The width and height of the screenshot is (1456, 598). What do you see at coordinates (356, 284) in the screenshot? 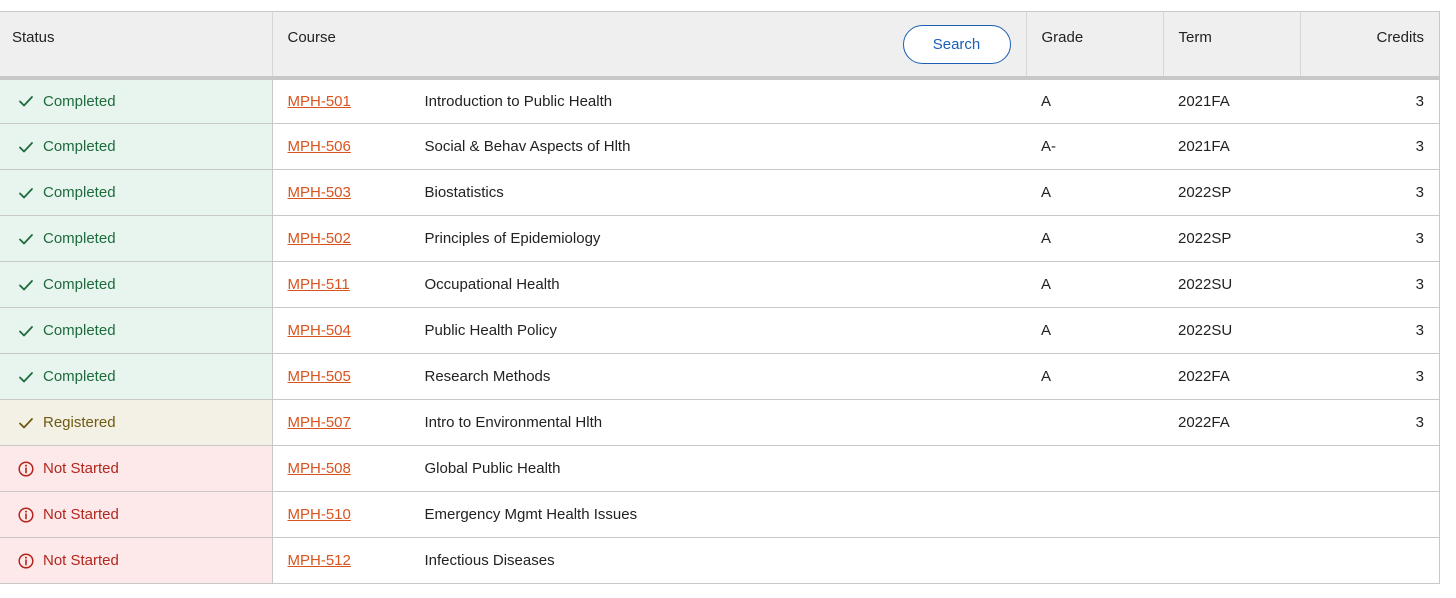
I see `course-code-link: MPH-511` at bounding box center [356, 284].